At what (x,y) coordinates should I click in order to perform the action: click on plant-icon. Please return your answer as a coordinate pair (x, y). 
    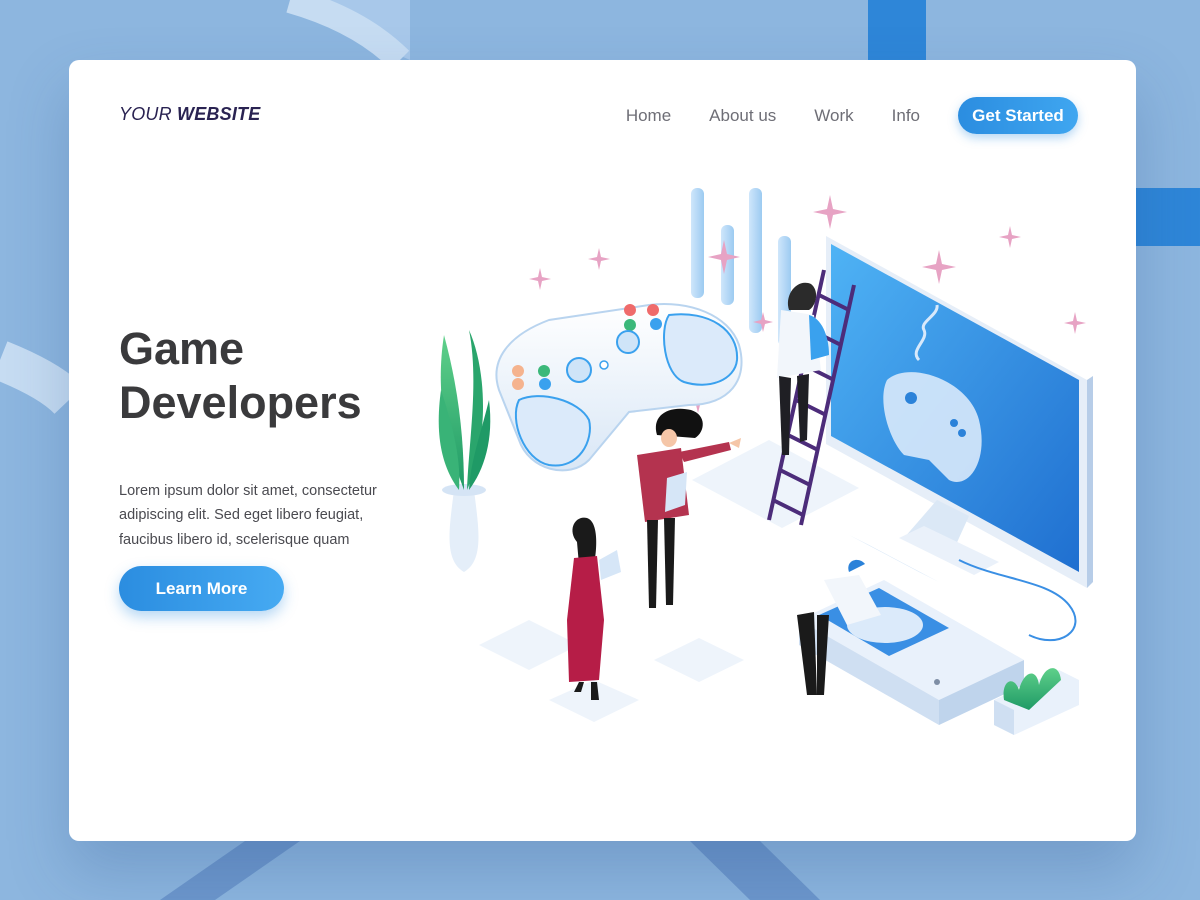
    Looking at the image, I should click on (464, 451).